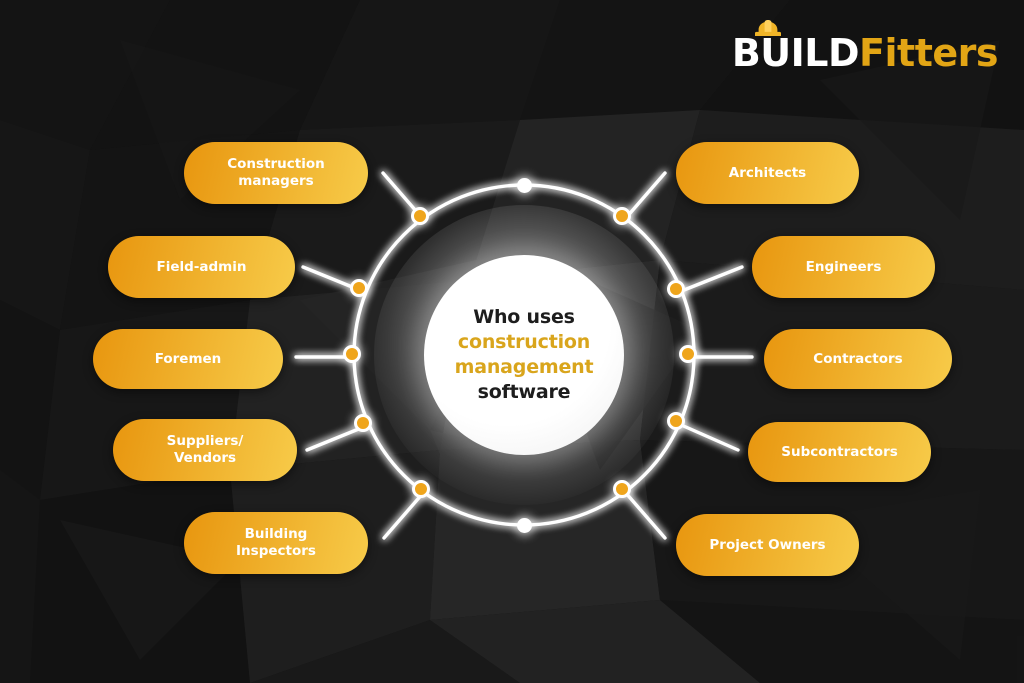  I want to click on pill-label-line1: Engineers, so click(843, 266).